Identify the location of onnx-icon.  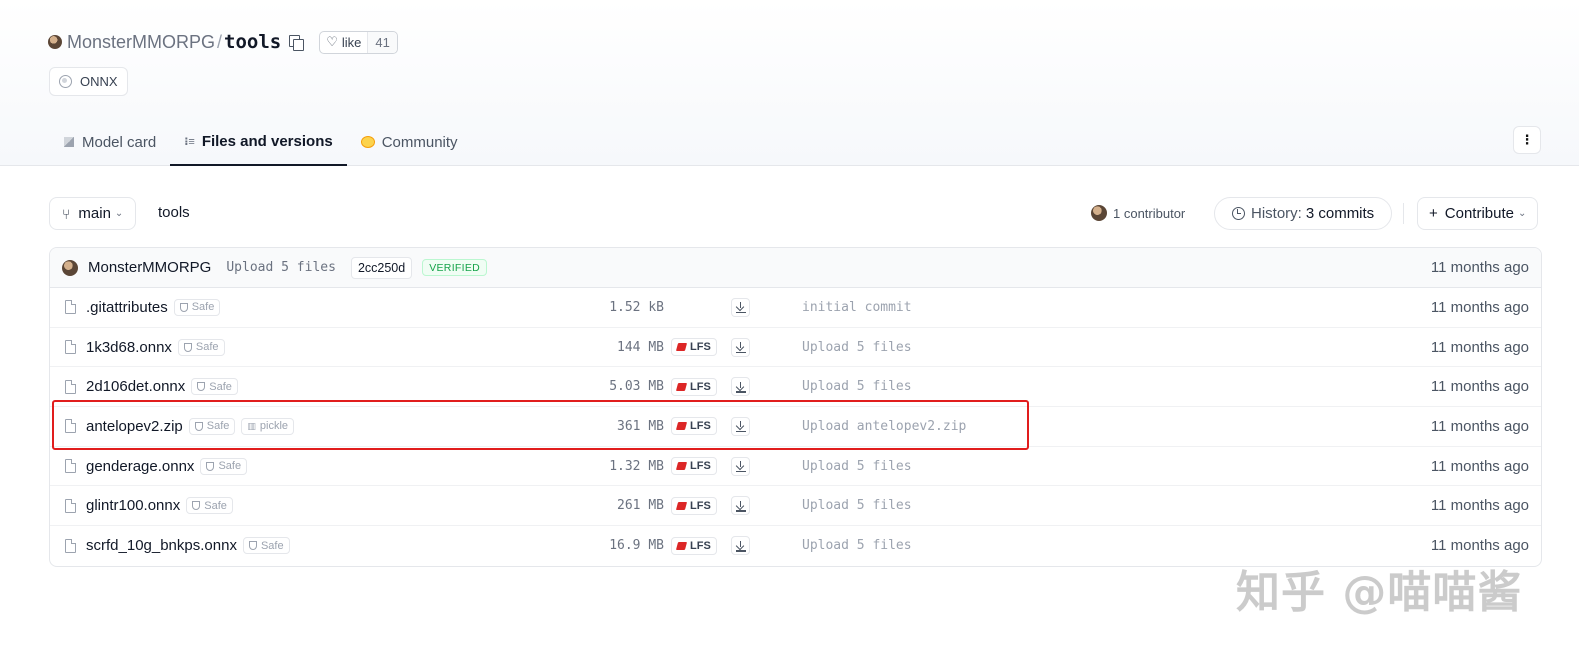
(65, 81).